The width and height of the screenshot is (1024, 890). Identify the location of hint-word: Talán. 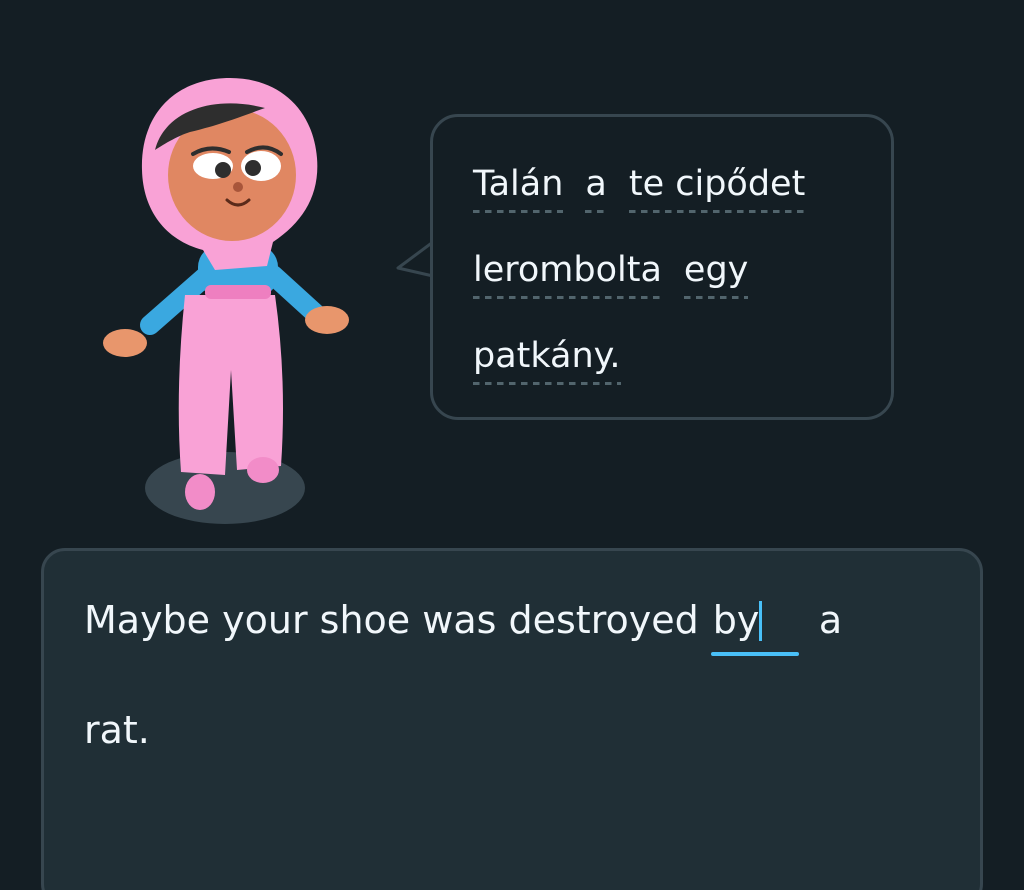
(518, 187).